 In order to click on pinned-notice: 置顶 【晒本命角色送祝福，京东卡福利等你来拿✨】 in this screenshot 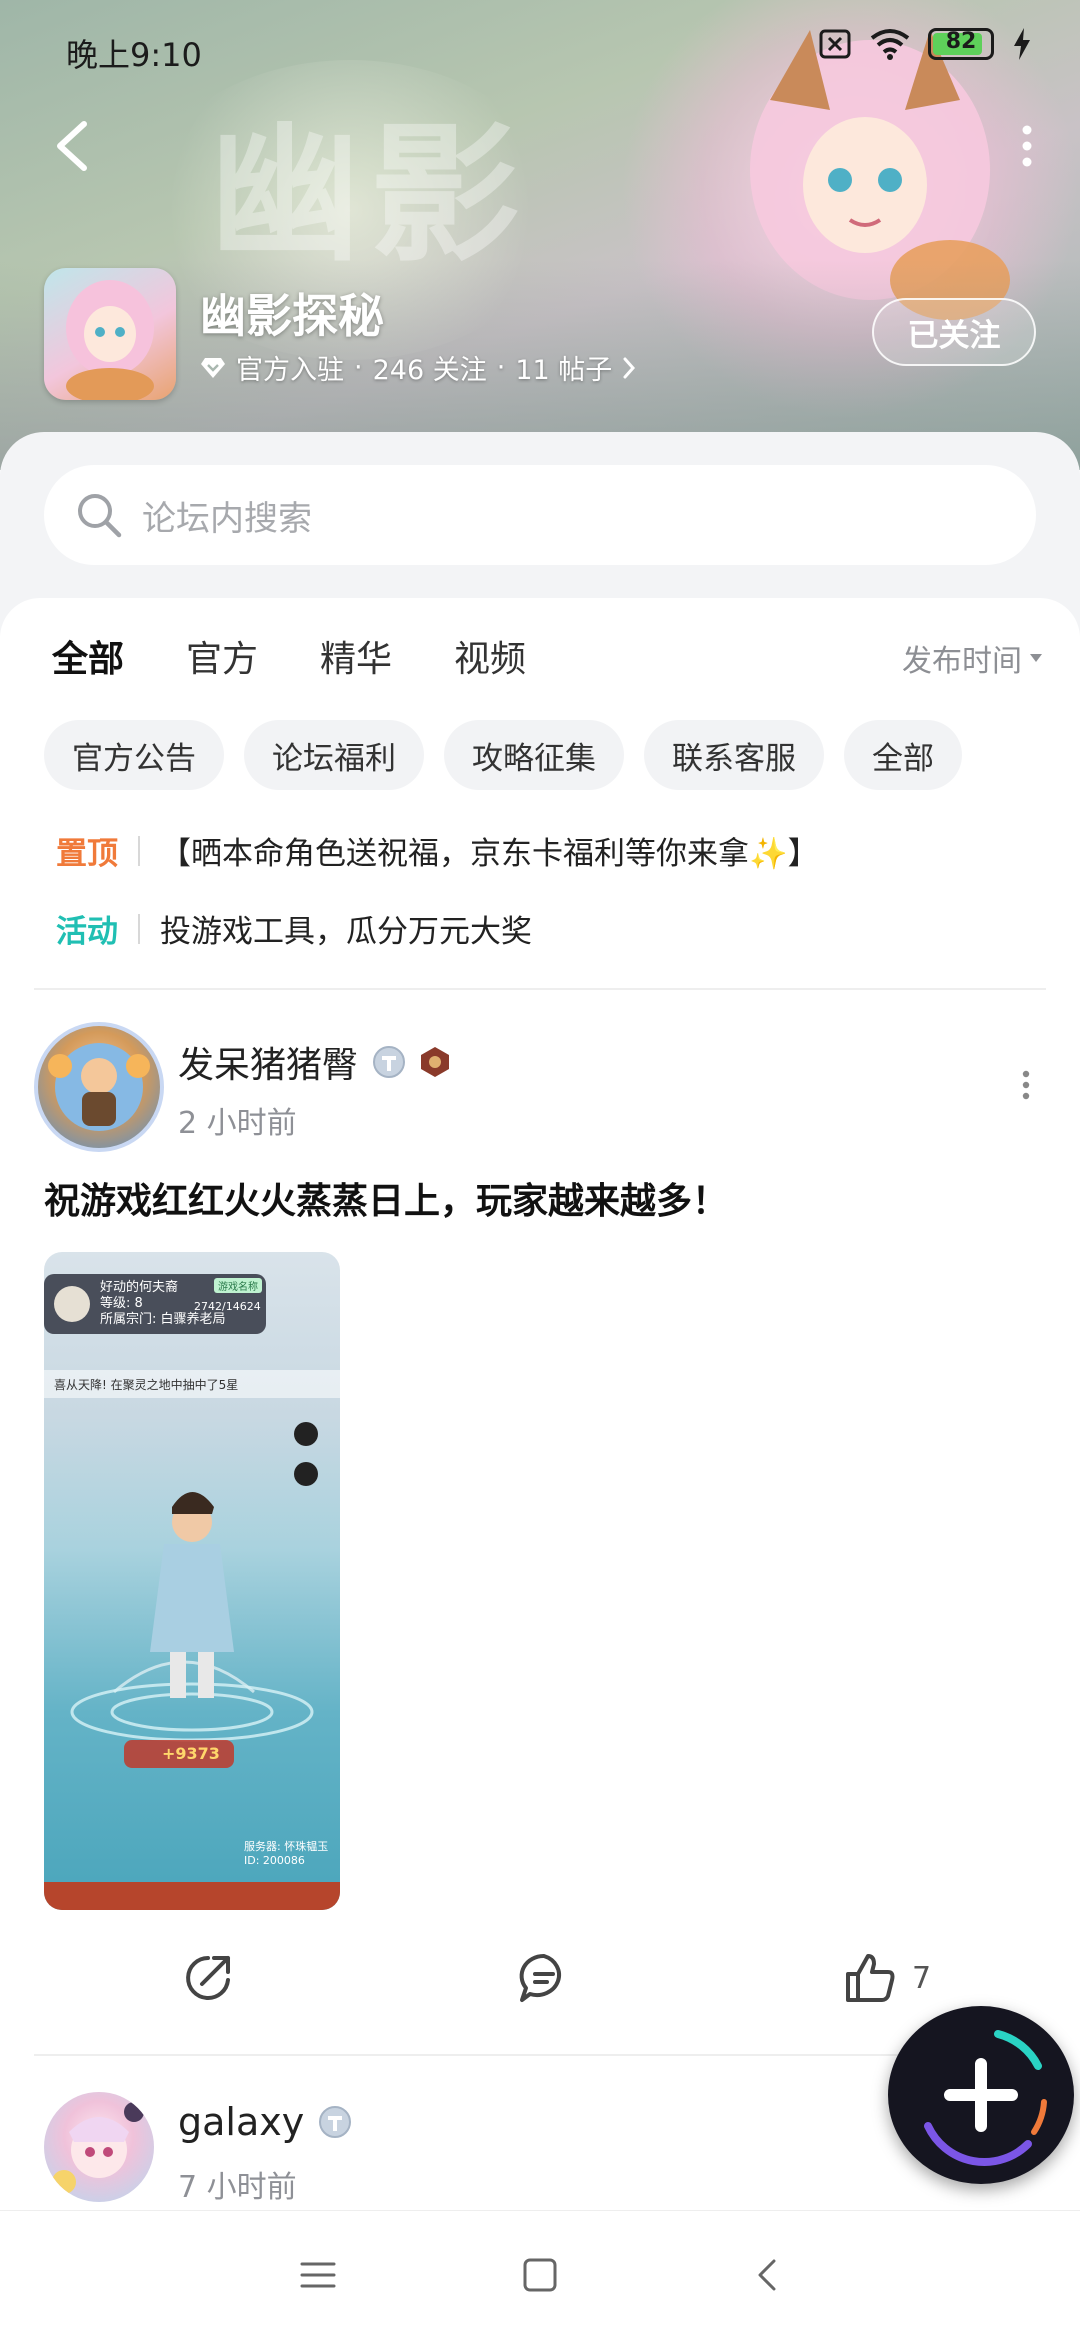, I will do `click(437, 850)`.